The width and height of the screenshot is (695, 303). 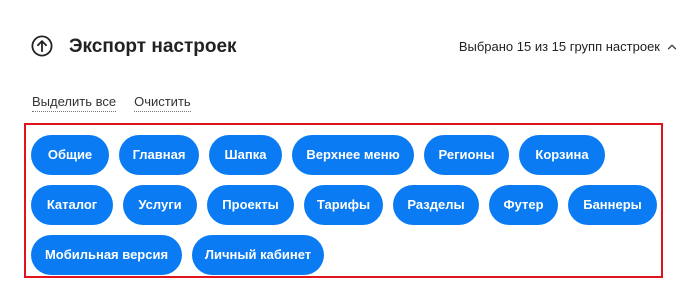 I want to click on group-chip-cart: Корзина, so click(x=562, y=155).